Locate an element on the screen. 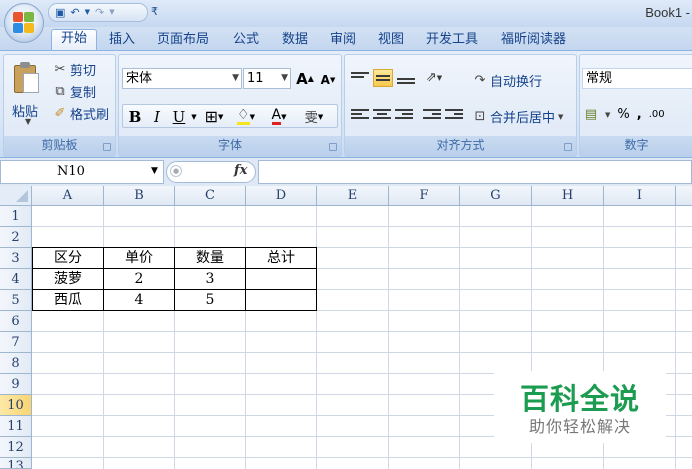 Image resolution: width=692 pixels, height=469 pixels. redo-dropdown-icon: ▼ is located at coordinates (111, 12).